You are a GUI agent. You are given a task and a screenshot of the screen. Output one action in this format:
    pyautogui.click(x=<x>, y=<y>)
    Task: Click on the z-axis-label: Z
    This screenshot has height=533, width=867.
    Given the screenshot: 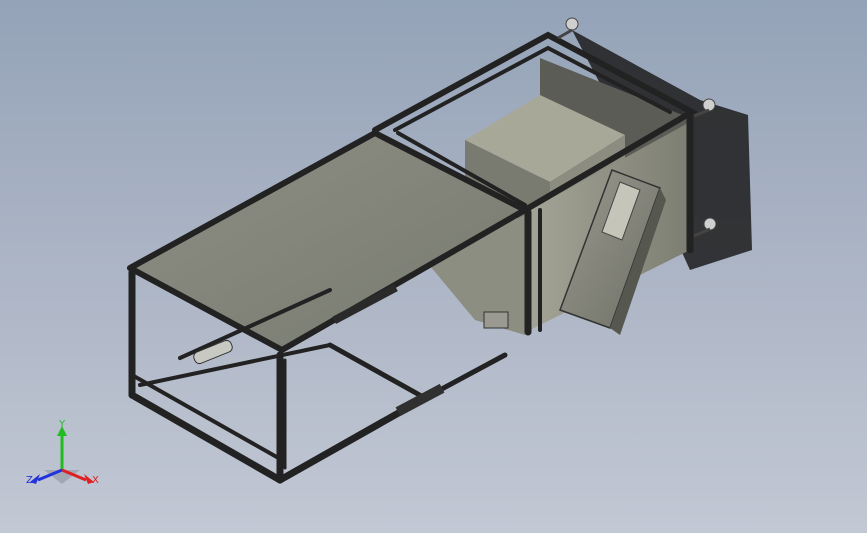 What is the action you would take?
    pyautogui.click(x=29, y=480)
    